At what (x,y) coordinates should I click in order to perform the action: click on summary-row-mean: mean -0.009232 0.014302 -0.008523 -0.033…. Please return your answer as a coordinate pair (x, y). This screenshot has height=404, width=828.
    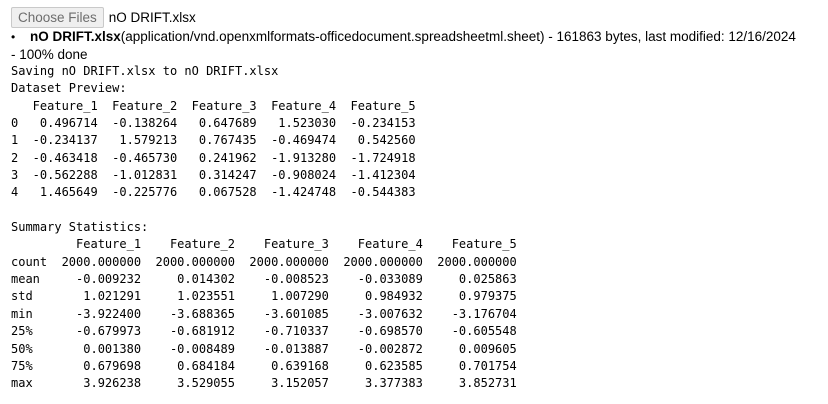
    Looking at the image, I should click on (264, 279).